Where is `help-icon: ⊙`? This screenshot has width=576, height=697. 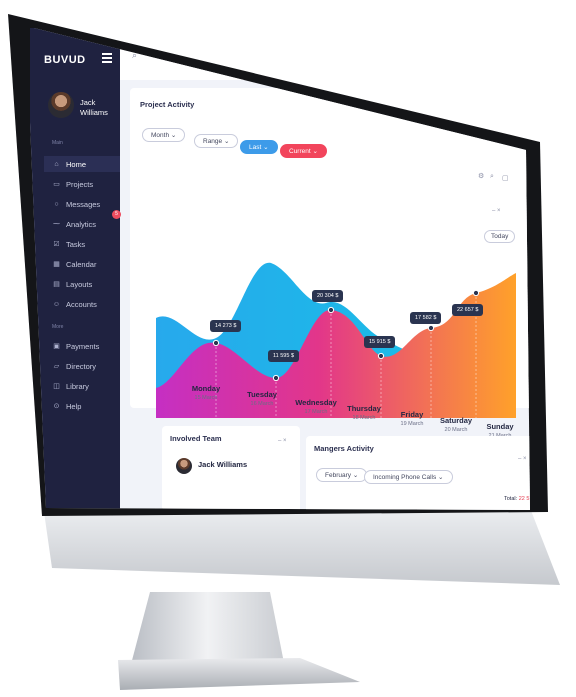 help-icon: ⊙ is located at coordinates (56, 406).